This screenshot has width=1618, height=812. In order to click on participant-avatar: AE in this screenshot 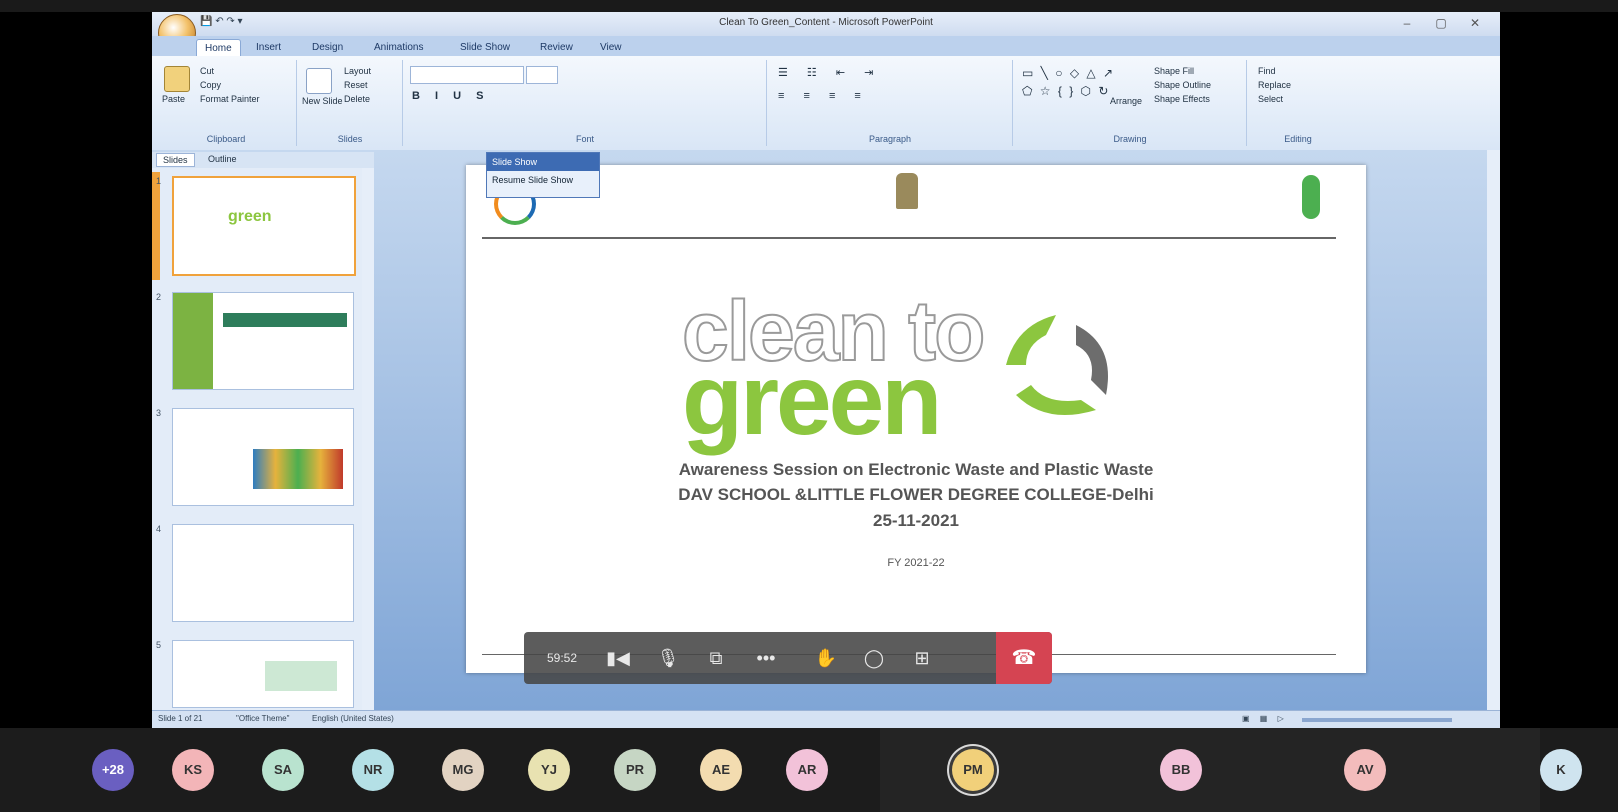, I will do `click(721, 770)`.